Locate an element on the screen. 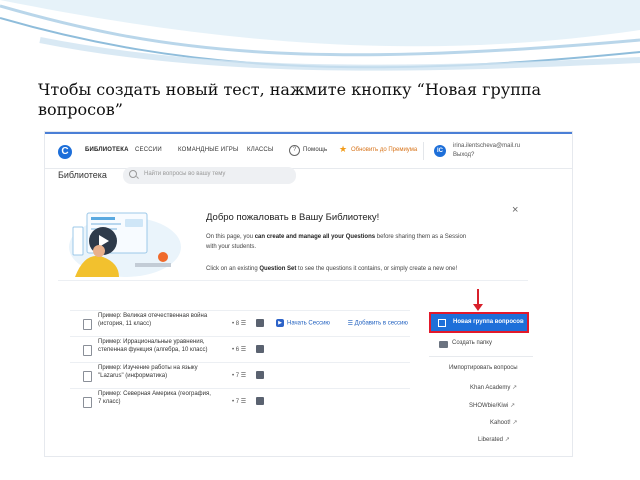  import-showbie: SHOWbie/Kiwi ↗ is located at coordinates (492, 405).